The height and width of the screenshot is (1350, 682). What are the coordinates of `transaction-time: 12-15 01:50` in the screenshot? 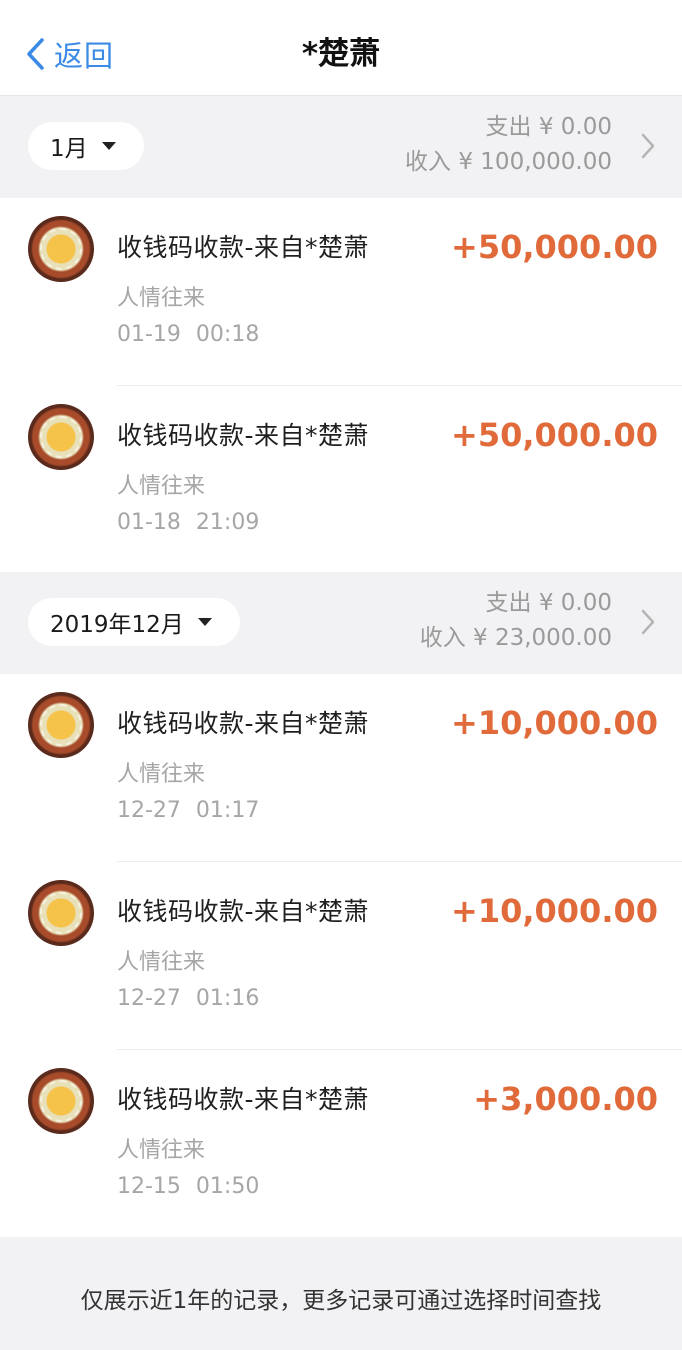 It's located at (188, 1186).